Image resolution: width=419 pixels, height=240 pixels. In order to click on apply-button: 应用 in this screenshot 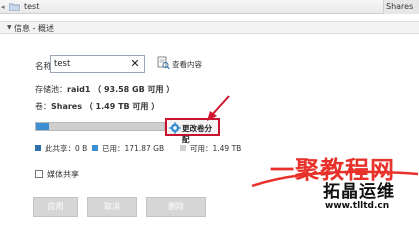, I will do `click(55, 207)`.